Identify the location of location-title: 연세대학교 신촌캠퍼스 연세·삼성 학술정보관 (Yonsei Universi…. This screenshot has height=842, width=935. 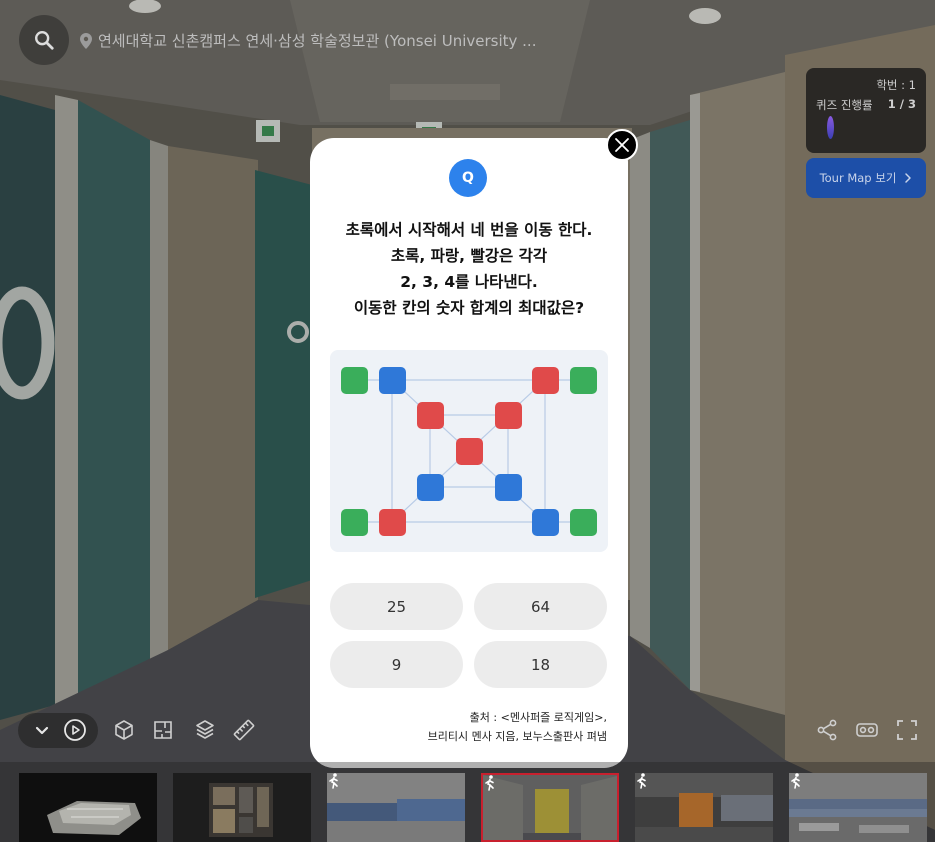
(317, 41).